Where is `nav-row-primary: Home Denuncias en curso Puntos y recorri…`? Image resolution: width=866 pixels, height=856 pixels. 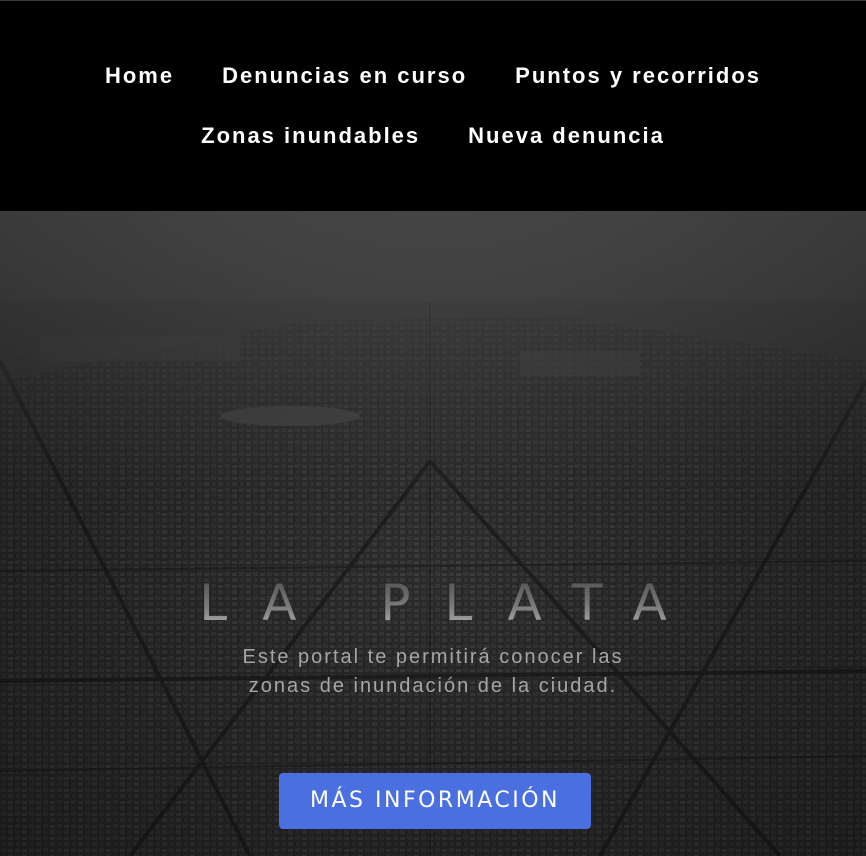
nav-row-primary: Home Denuncias en curso Puntos y recorri… is located at coordinates (433, 76).